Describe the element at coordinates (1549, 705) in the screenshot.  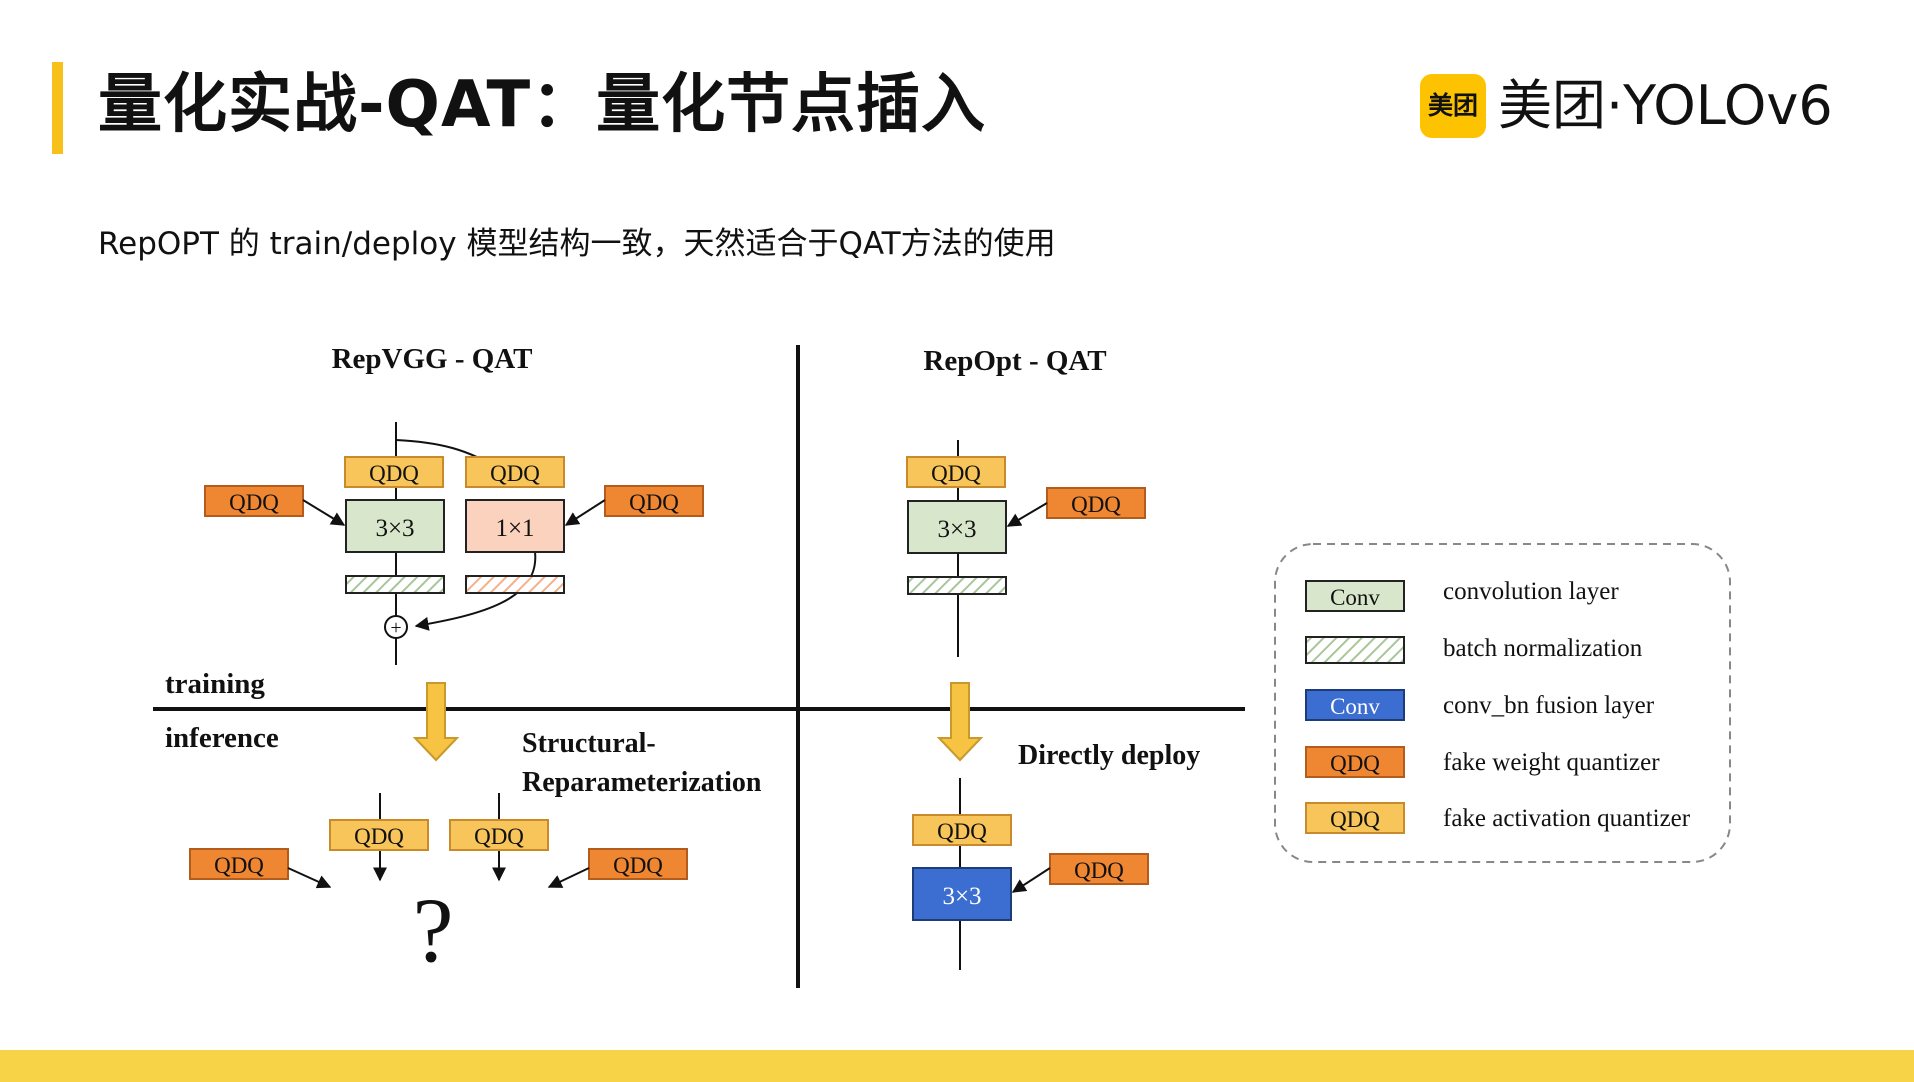
I see `svg-text: conv_bn fusion layer` at that location.